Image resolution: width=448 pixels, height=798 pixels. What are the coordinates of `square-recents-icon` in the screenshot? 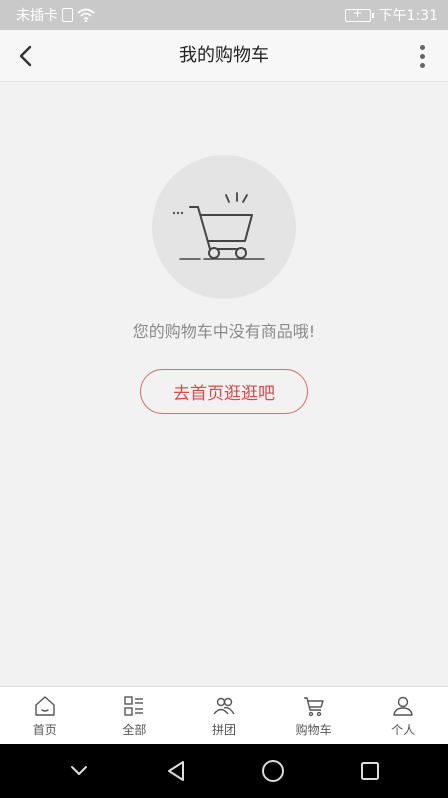 It's located at (369, 771).